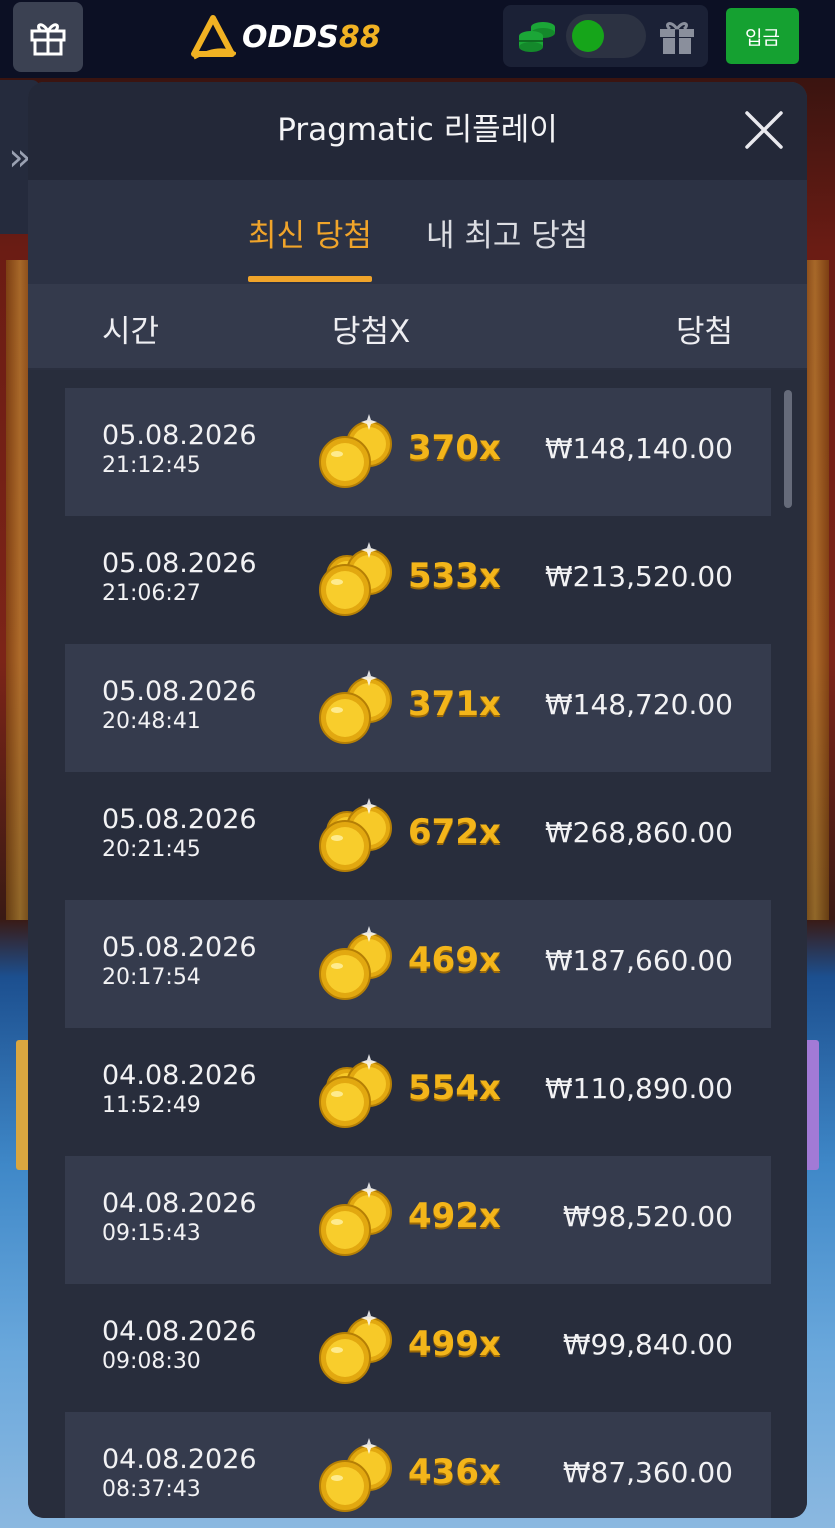 This screenshot has height=1528, width=835. What do you see at coordinates (638, 960) in the screenshot?
I see `win-amount: ₩187,660.00` at bounding box center [638, 960].